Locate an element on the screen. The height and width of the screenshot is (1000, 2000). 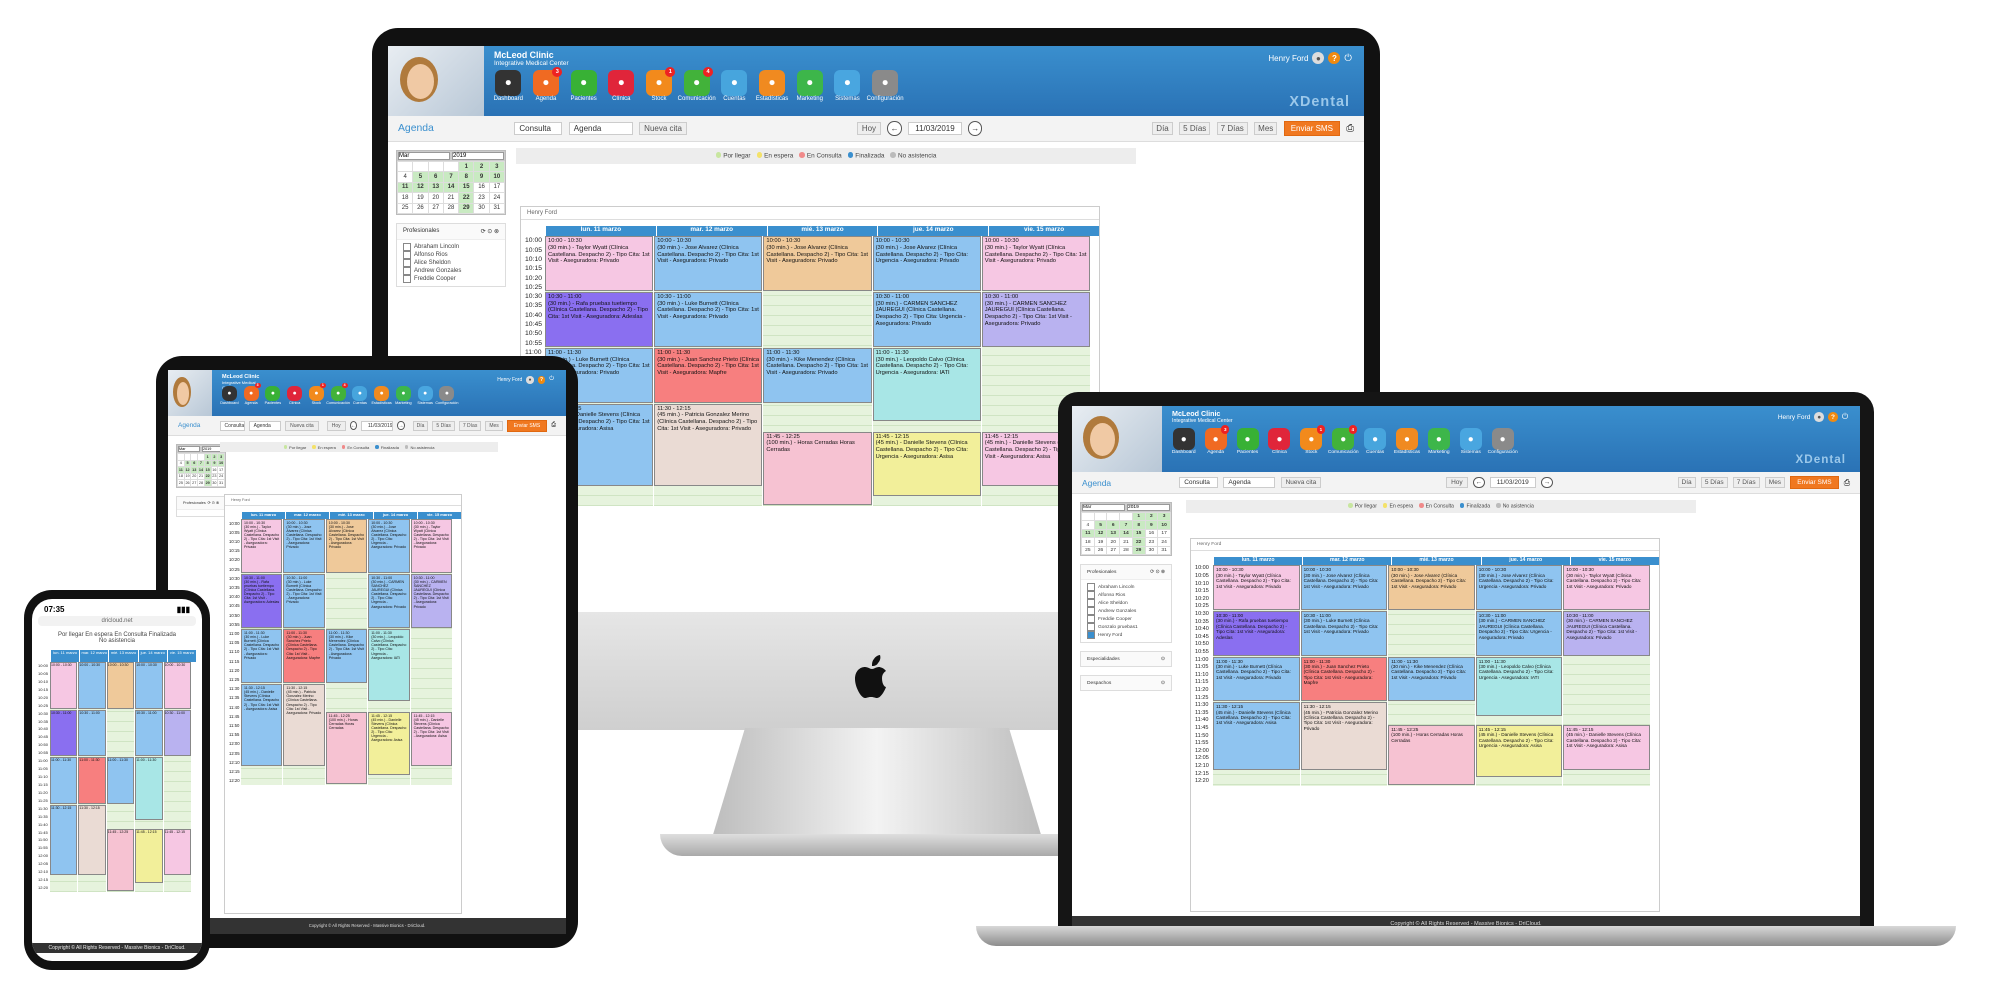
mini-calendar-day: 10 is located at coordinates (1164, 525).